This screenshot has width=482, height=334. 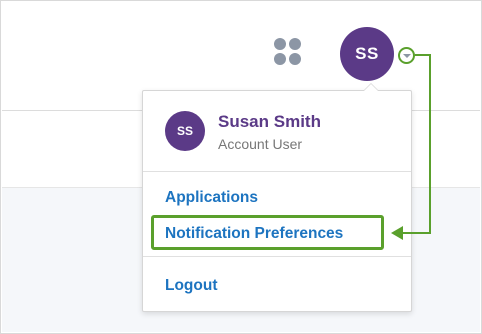 I want to click on callout-highlight-box, so click(x=267, y=232).